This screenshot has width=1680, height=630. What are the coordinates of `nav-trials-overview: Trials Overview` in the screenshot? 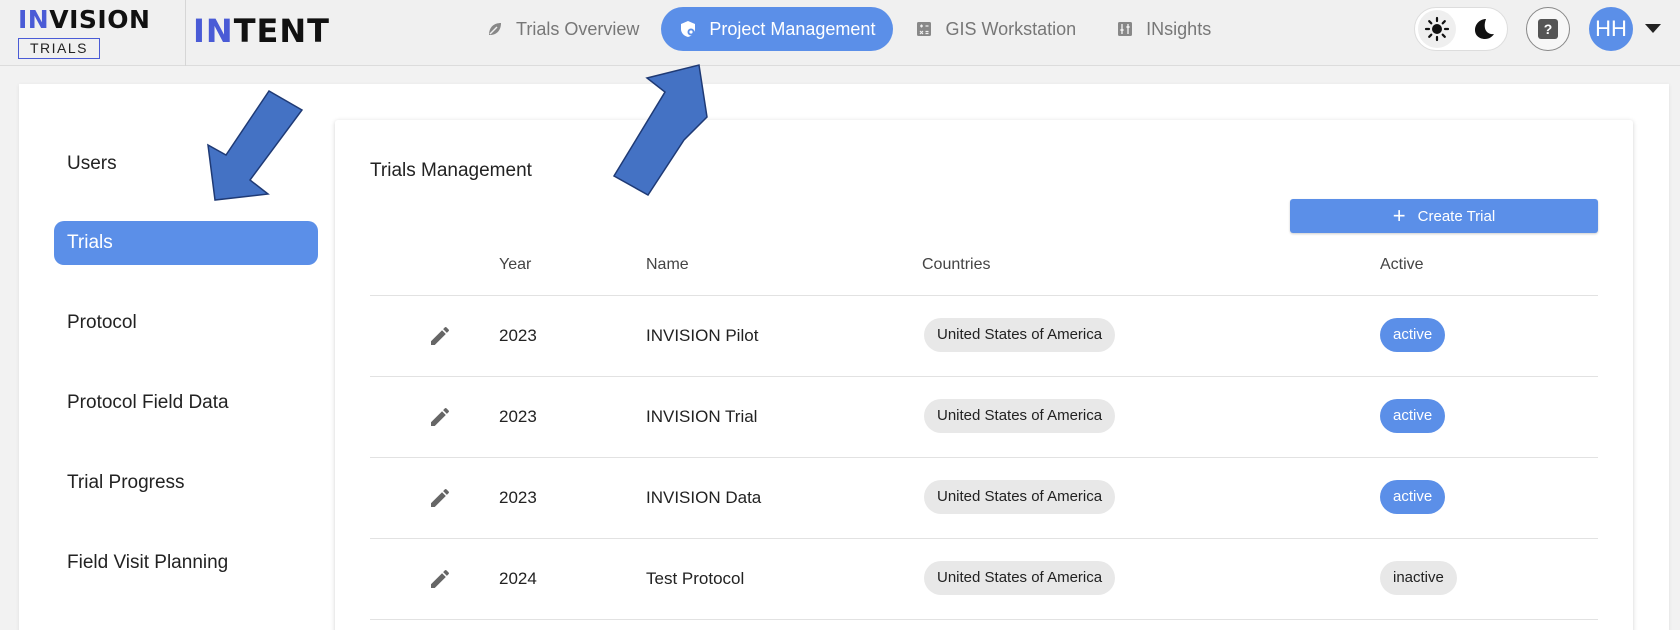 It's located at (562, 29).